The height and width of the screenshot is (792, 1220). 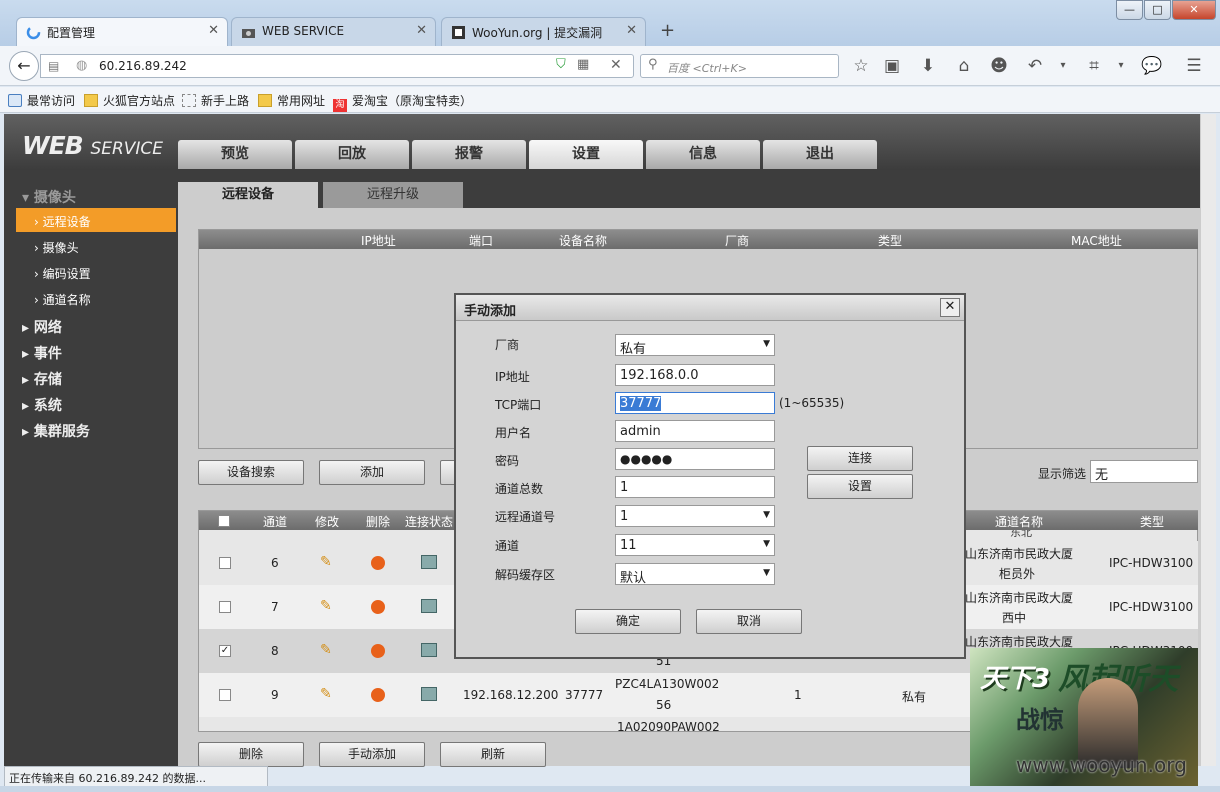 I want to click on port-input: 37777, so click(x=695, y=403).